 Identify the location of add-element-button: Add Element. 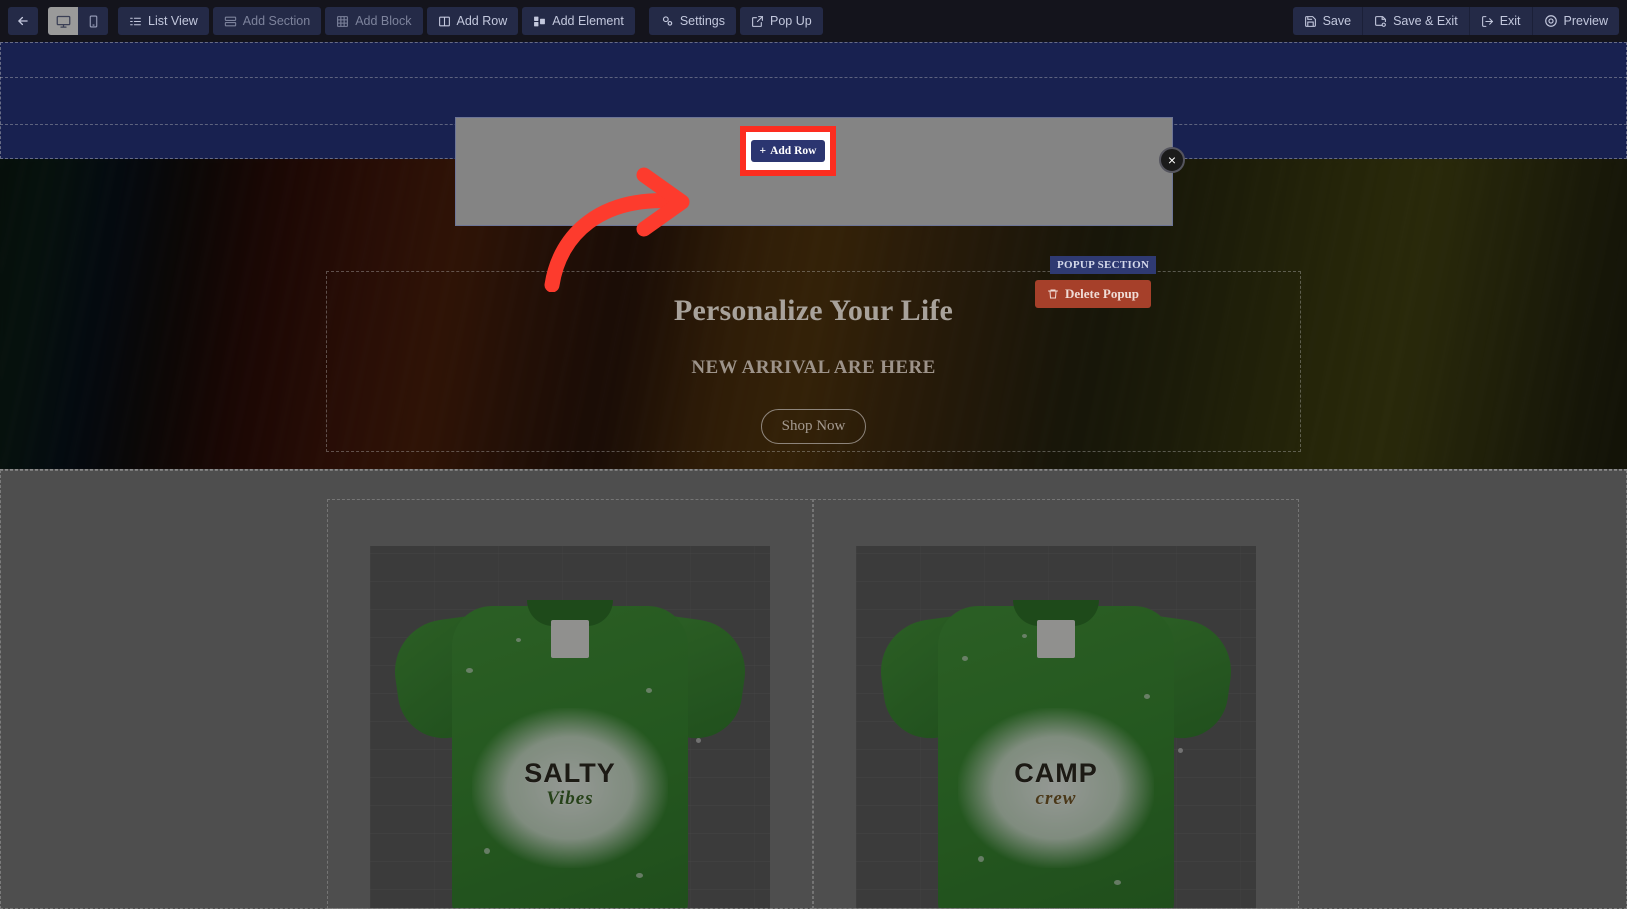
(578, 21).